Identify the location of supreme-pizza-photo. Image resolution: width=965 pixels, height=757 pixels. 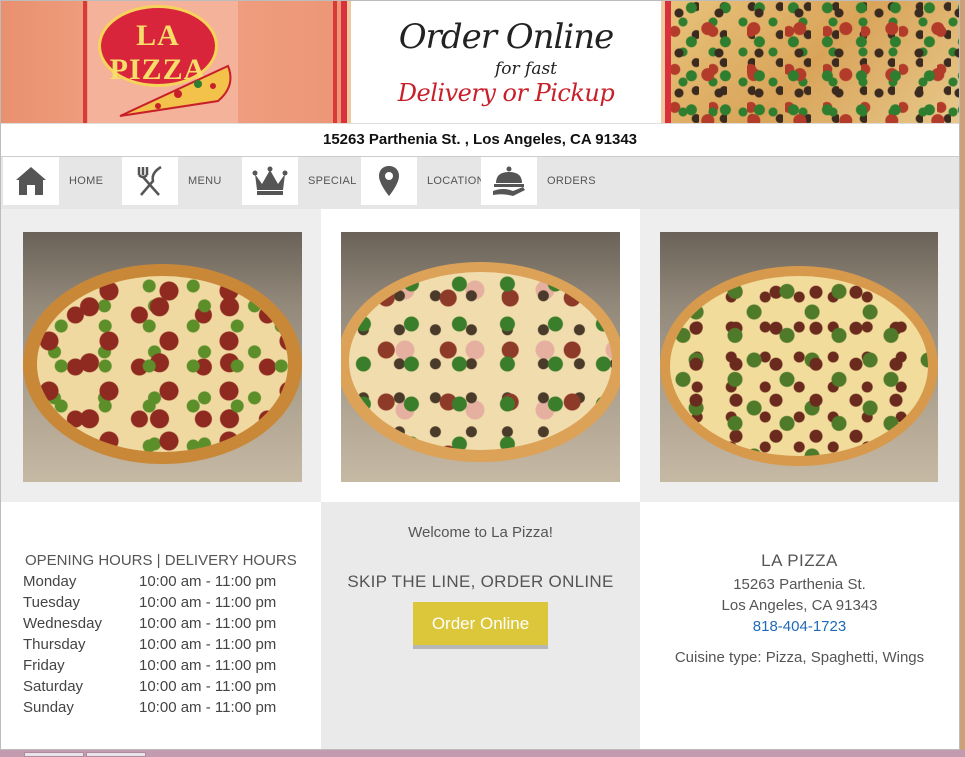
(480, 357).